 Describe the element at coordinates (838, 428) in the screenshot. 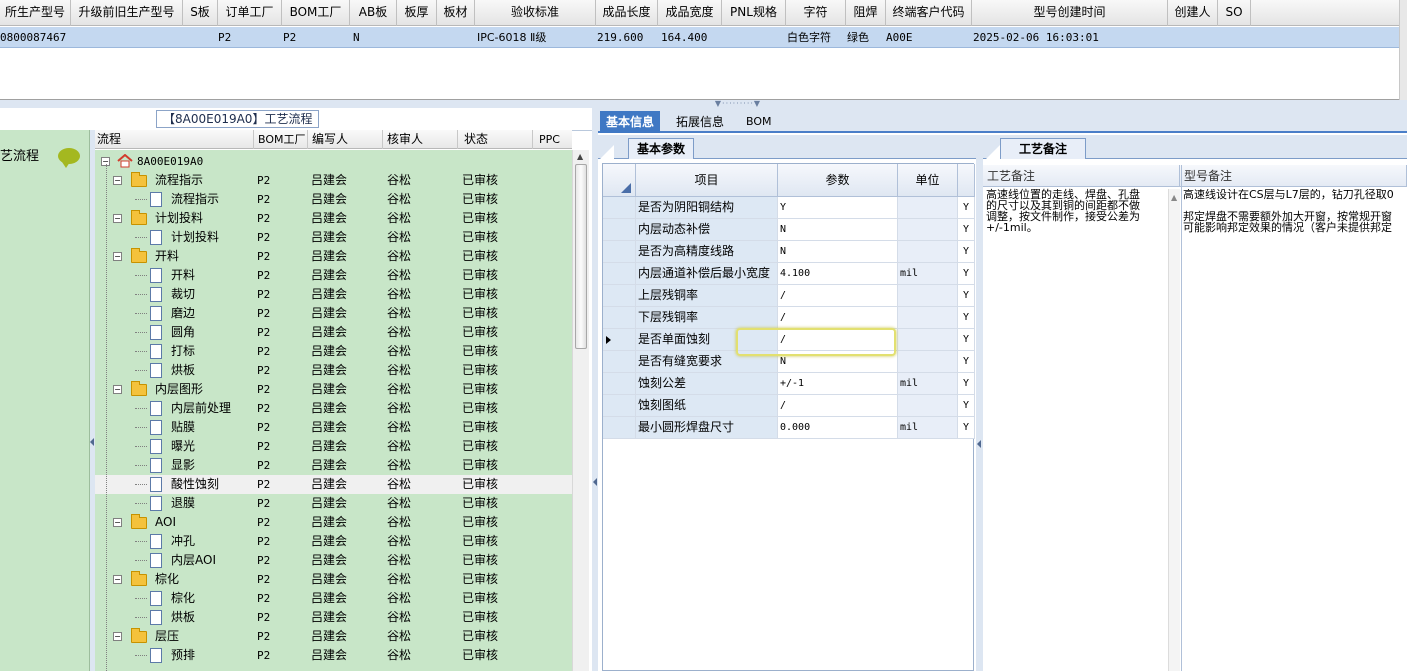

I see `param-value: 0.000` at that location.